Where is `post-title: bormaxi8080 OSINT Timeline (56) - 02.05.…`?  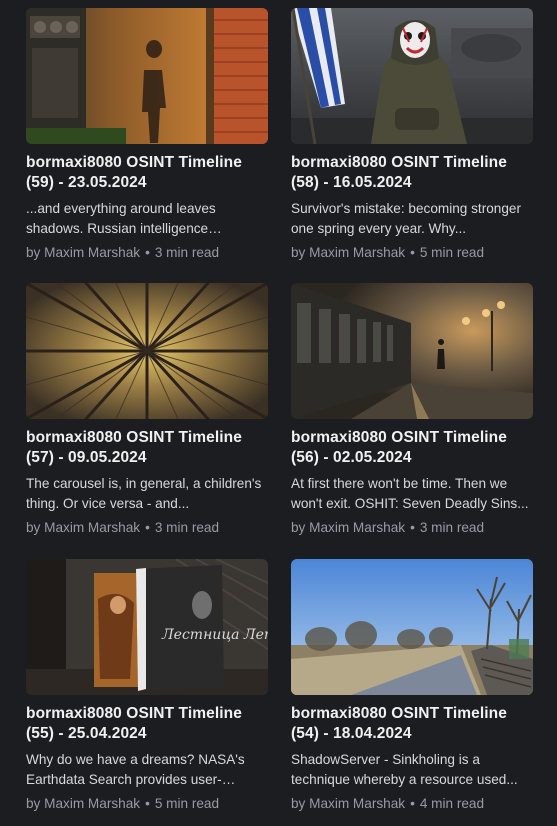
post-title: bormaxi8080 OSINT Timeline (56) - 02.05.… is located at coordinates (412, 448).